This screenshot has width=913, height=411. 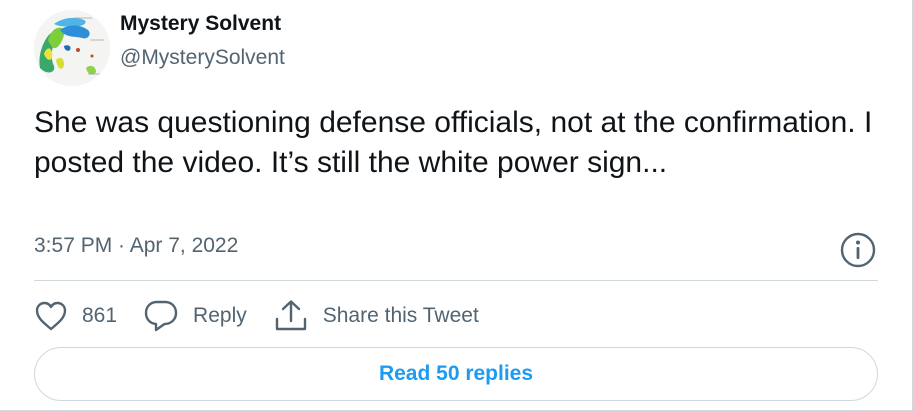 I want to click on share-icon, so click(x=290, y=315).